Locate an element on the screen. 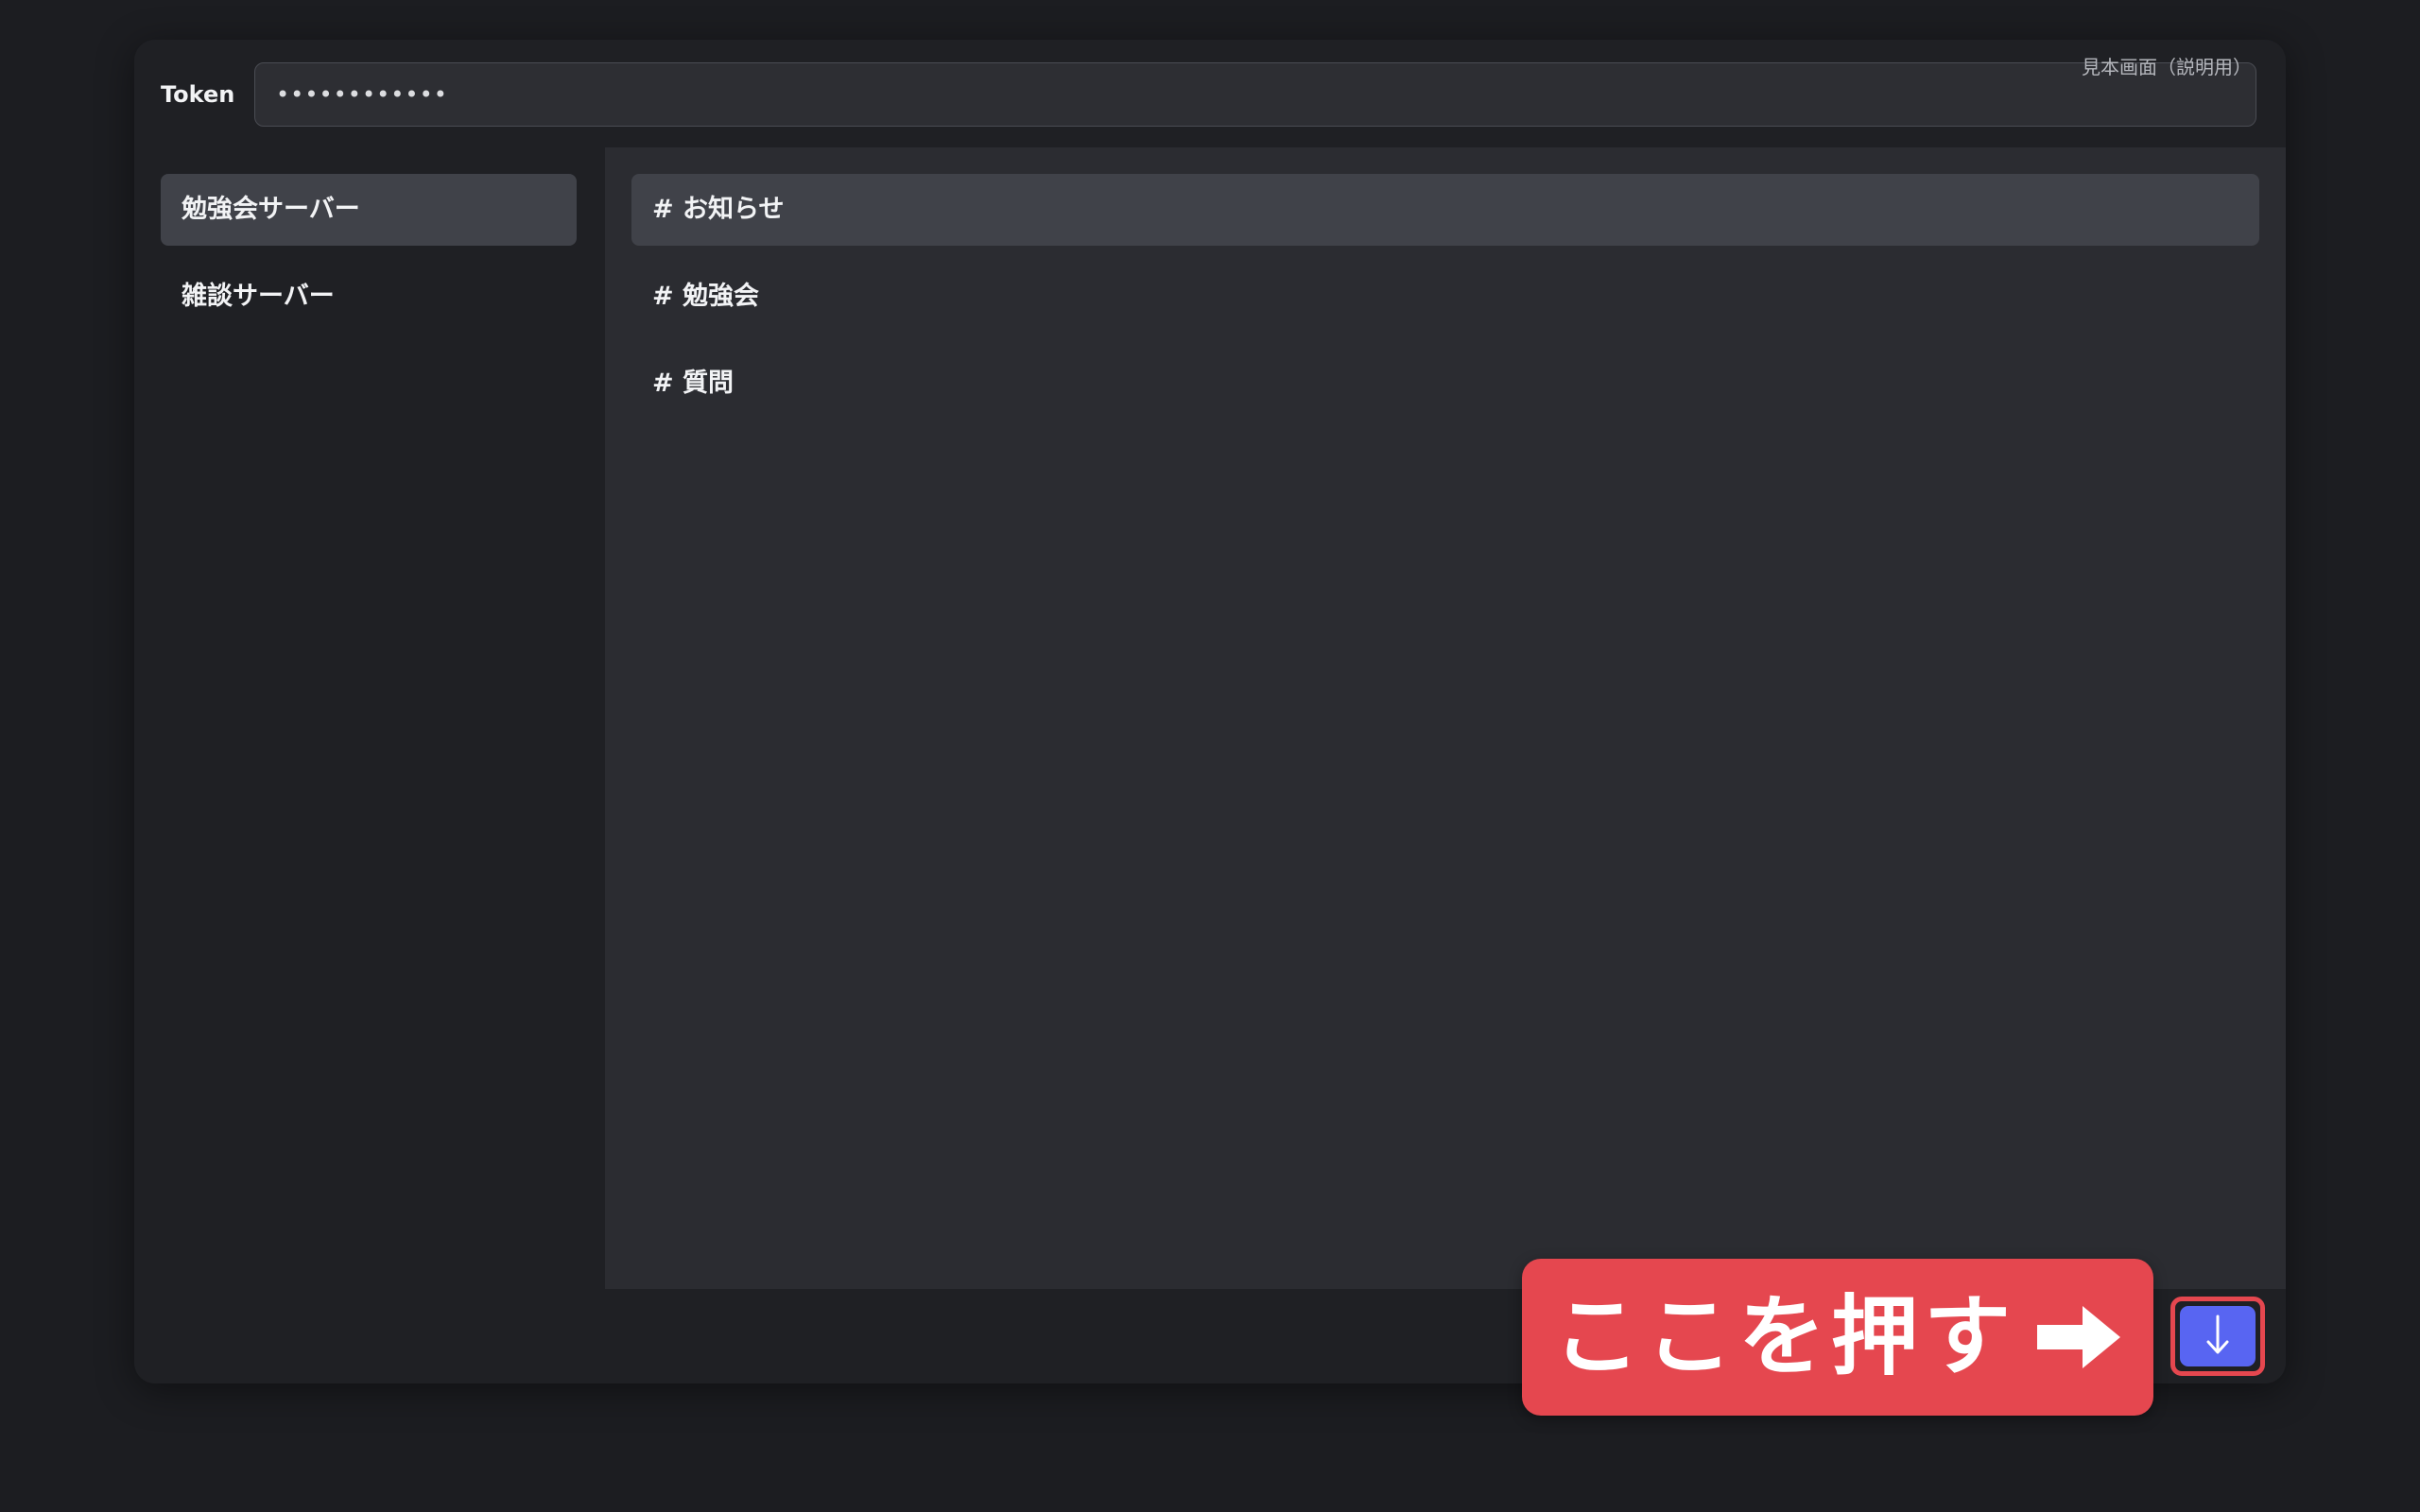  token-bar: Token •••••••••••• 見本画面（説明用） is located at coordinates (1210, 93).